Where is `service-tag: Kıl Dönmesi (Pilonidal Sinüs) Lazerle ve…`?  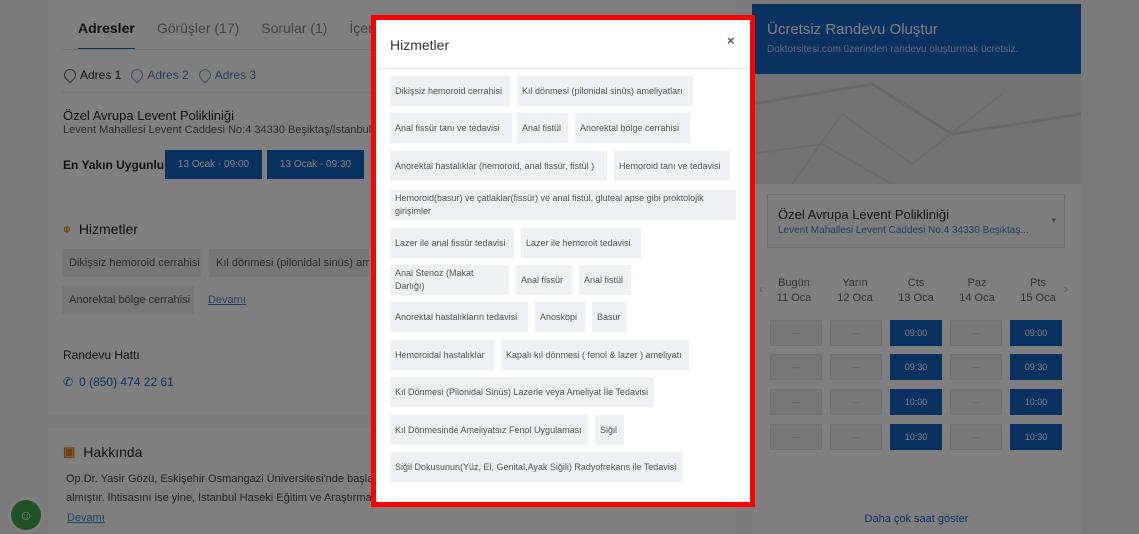
service-tag: Kıl Dönmesi (Pilonidal Sinüs) Lazerle ve… is located at coordinates (522, 392).